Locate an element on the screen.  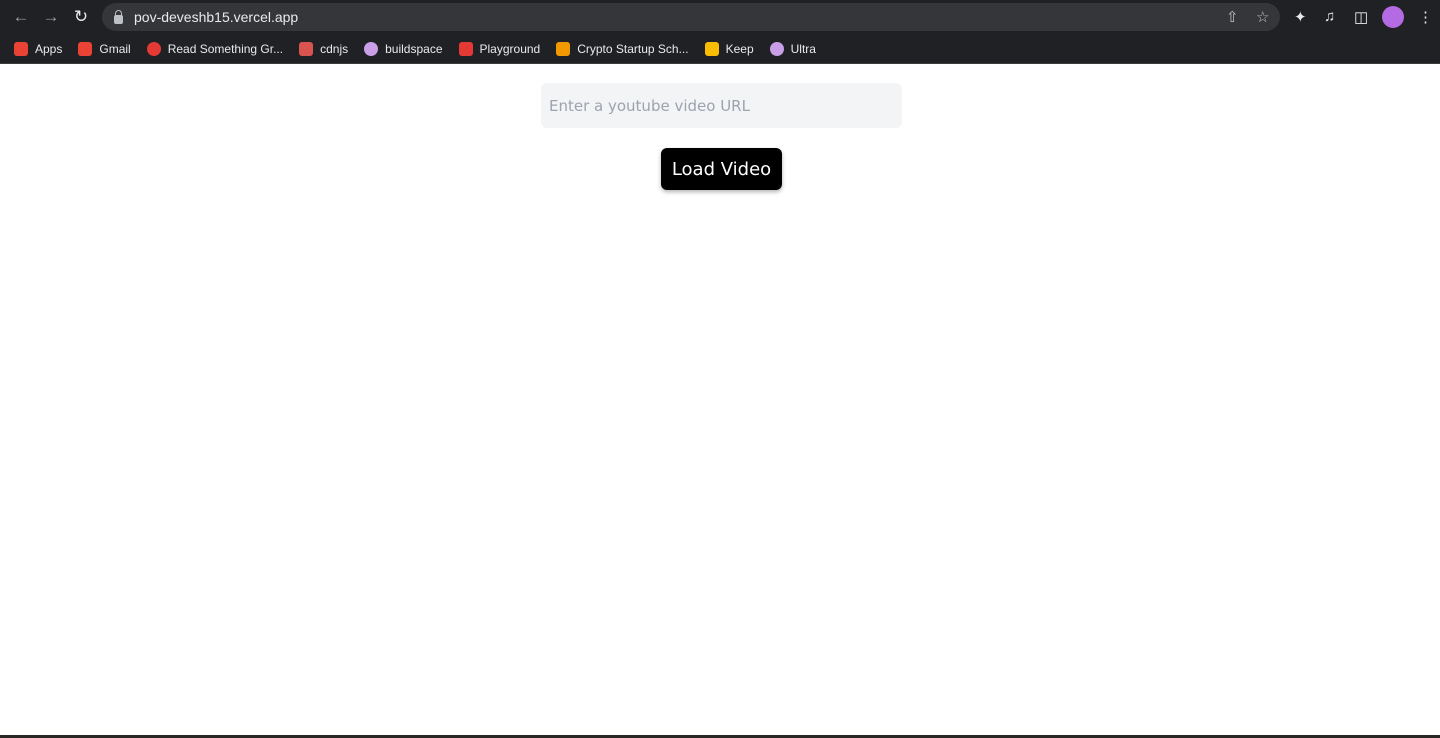
bookmark-cdnjs: cdnjs is located at coordinates (324, 48).